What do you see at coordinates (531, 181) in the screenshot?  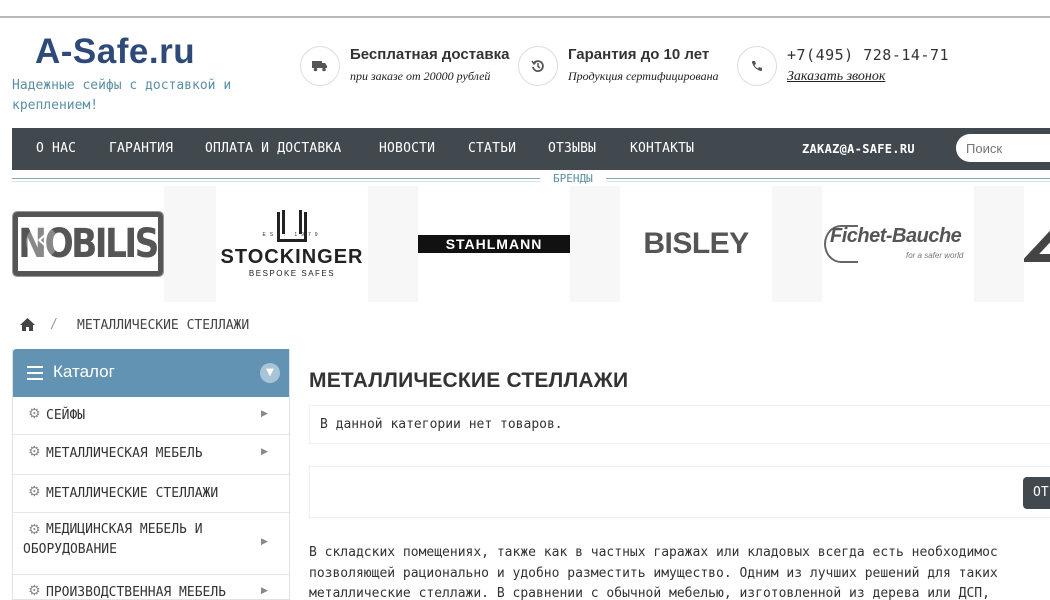 I see `brands-divider-light` at bounding box center [531, 181].